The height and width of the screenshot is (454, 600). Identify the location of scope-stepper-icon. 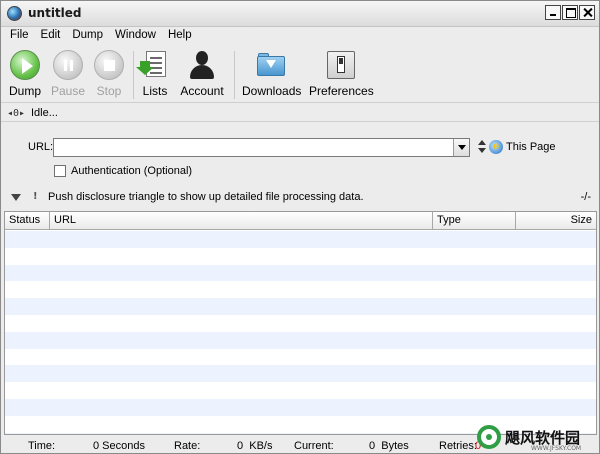
(482, 147).